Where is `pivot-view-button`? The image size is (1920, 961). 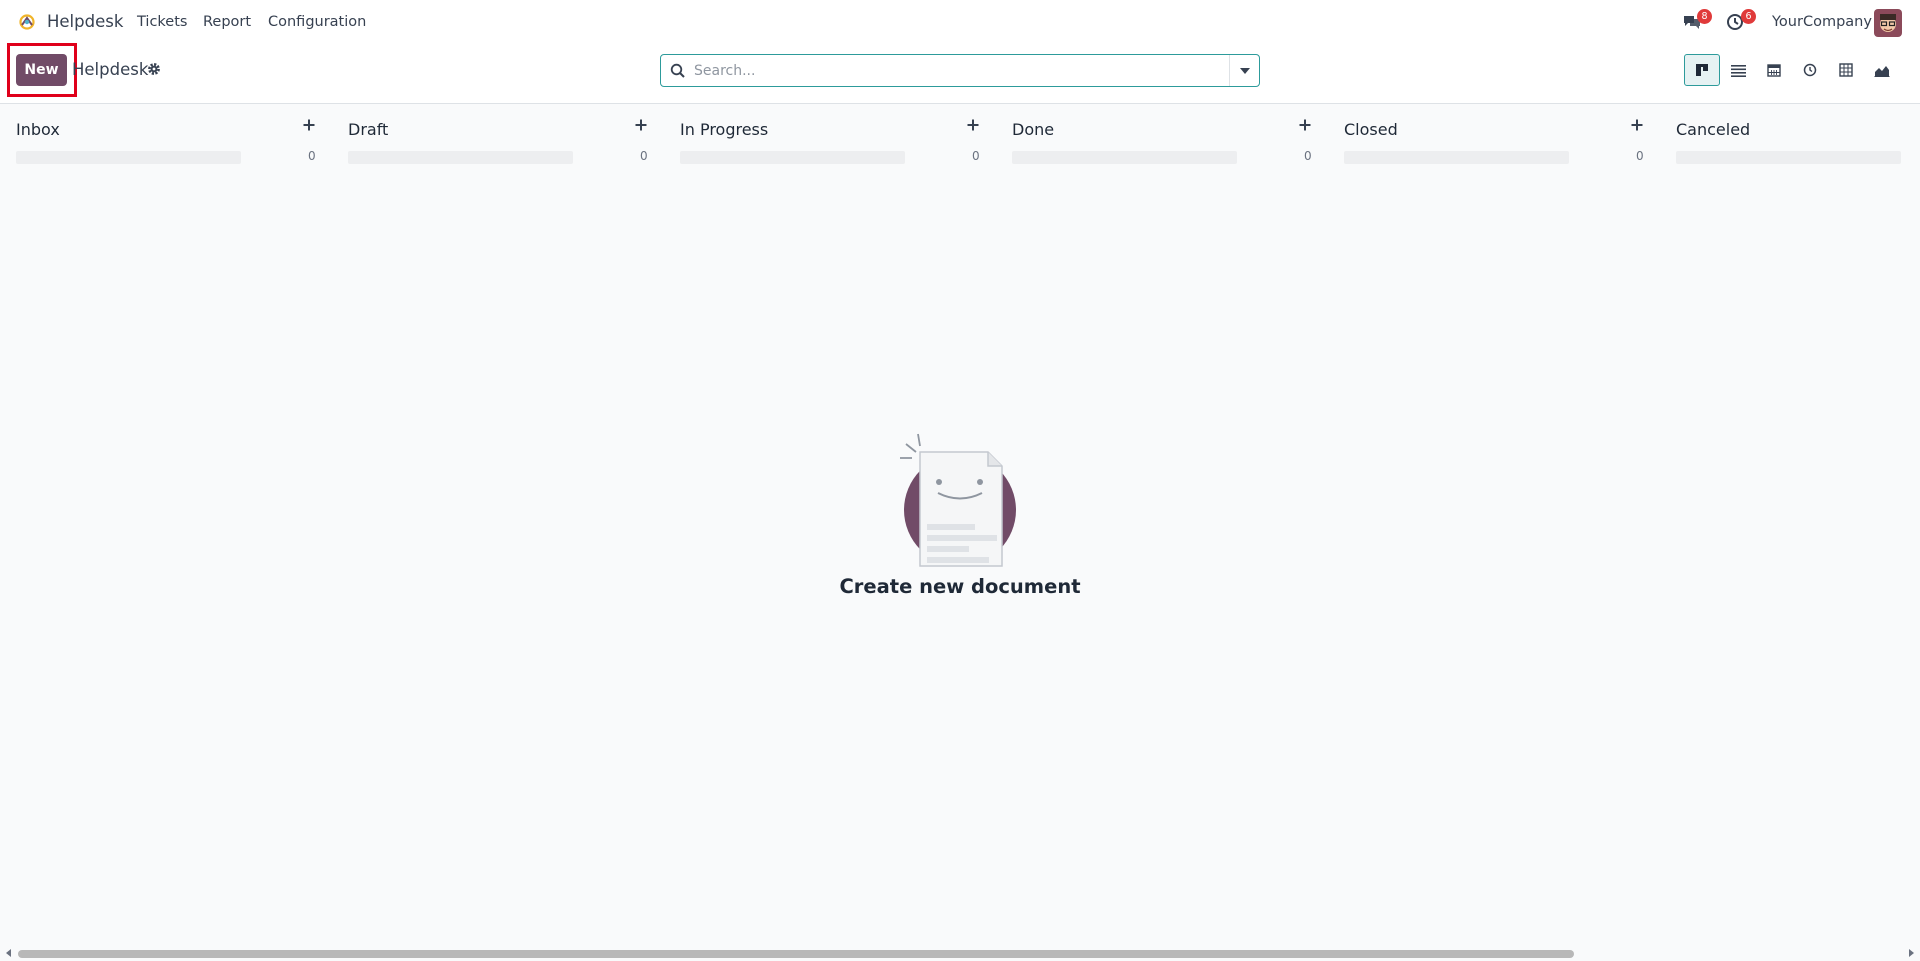
pivot-view-button is located at coordinates (1846, 70).